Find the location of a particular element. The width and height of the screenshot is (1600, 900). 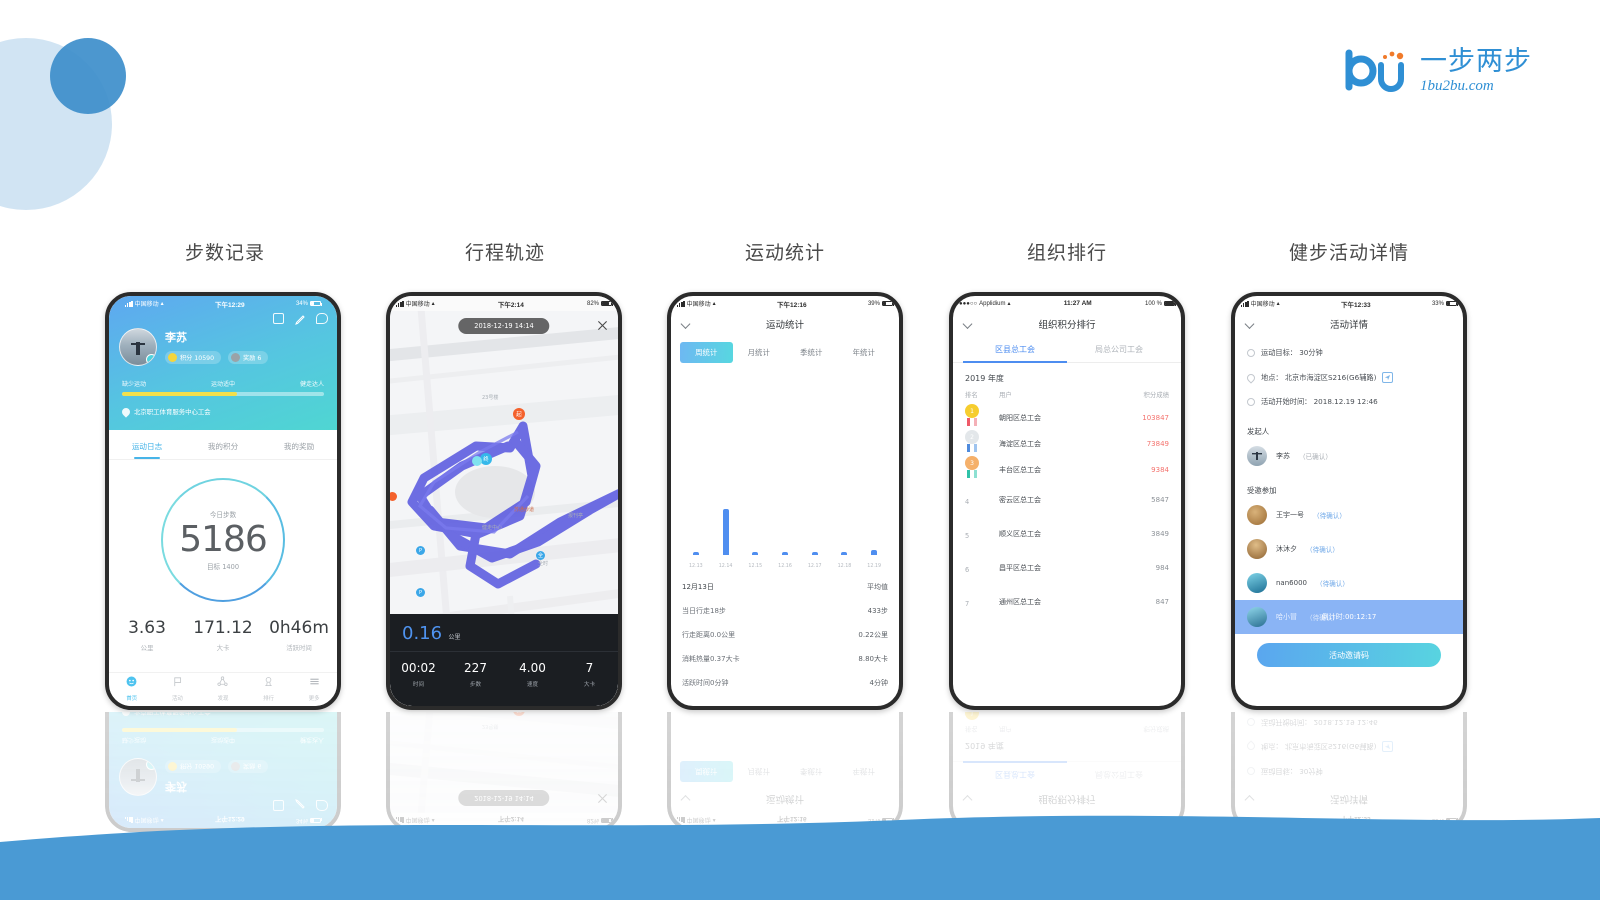

nav-ranking-label: 排行 is located at coordinates (268, 699).